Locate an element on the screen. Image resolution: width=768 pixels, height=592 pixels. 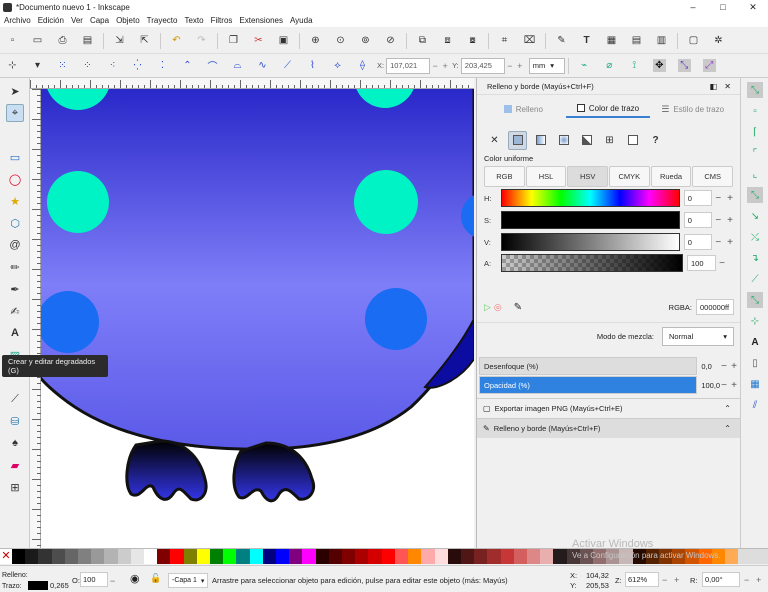
blur-slider: Desenfoque (%) is located at coordinates (588, 366).